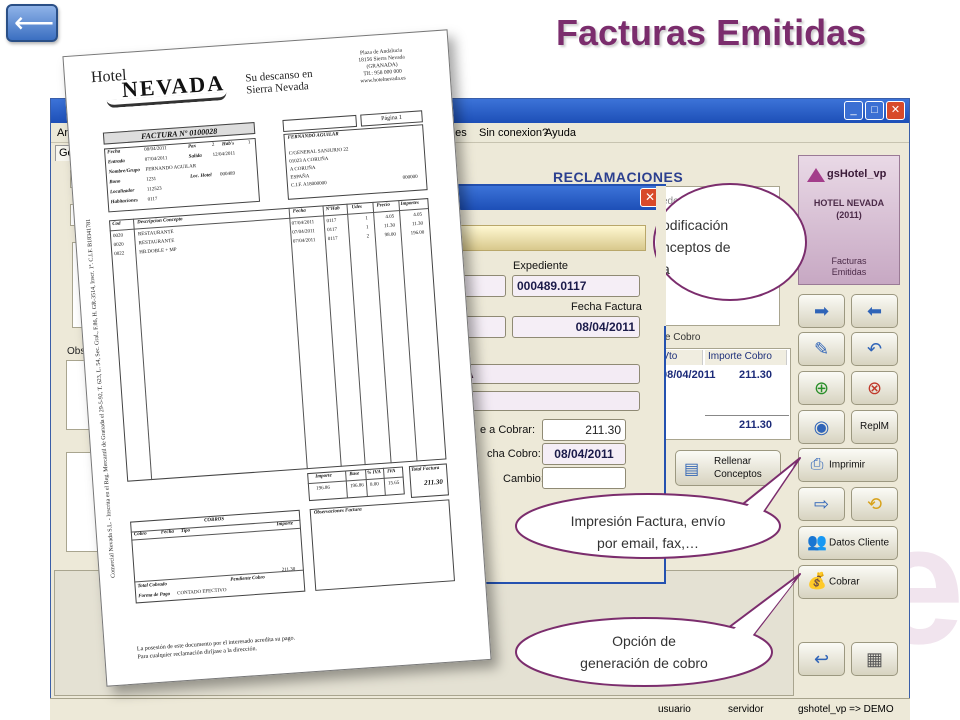 This screenshot has width=960, height=720. Describe the element at coordinates (674, 709) in the screenshot. I see `status-usuario: usuario` at that location.